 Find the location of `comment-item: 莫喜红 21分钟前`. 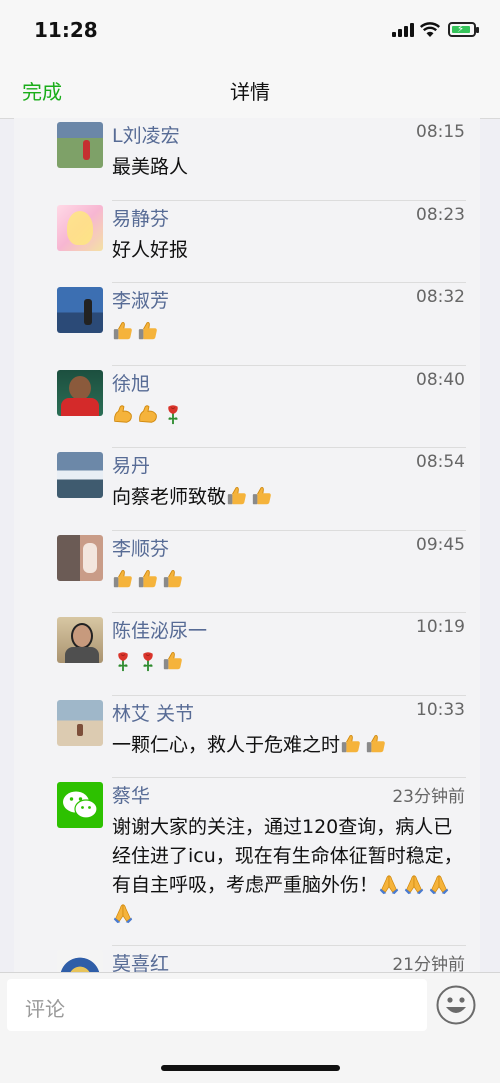

comment-item: 莫喜红 21分钟前 is located at coordinates (247, 959).